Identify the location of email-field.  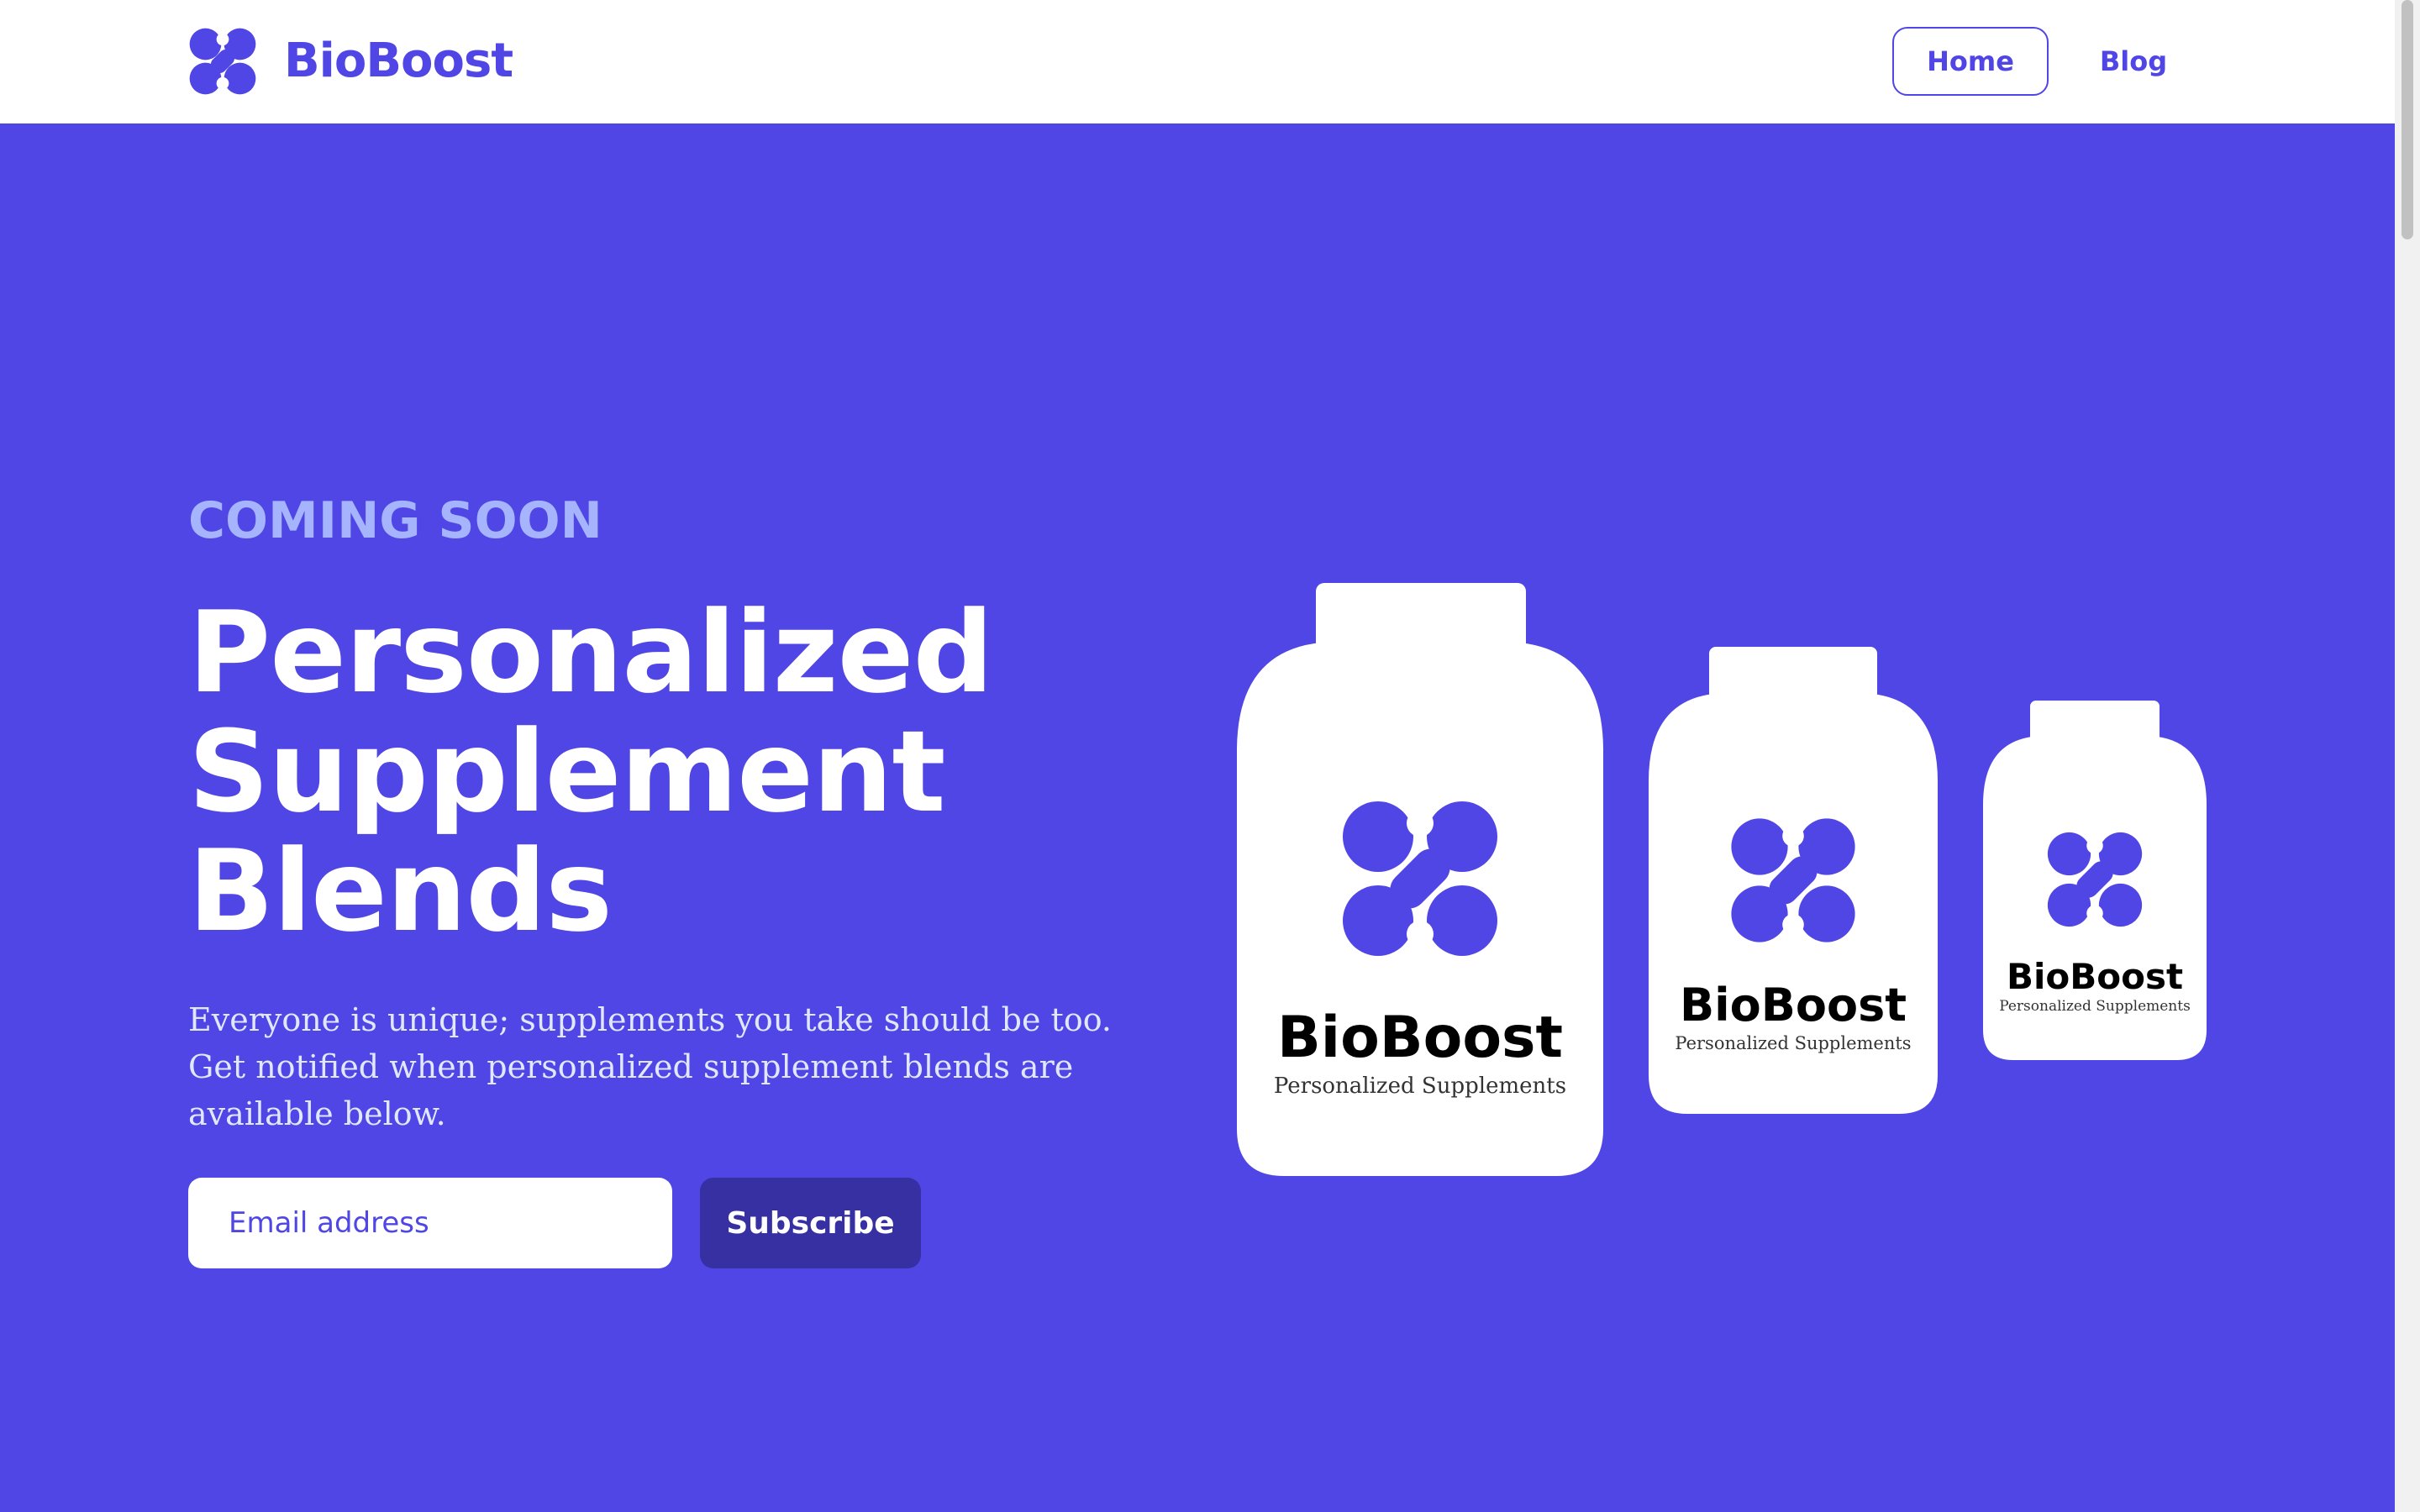
(430, 1223).